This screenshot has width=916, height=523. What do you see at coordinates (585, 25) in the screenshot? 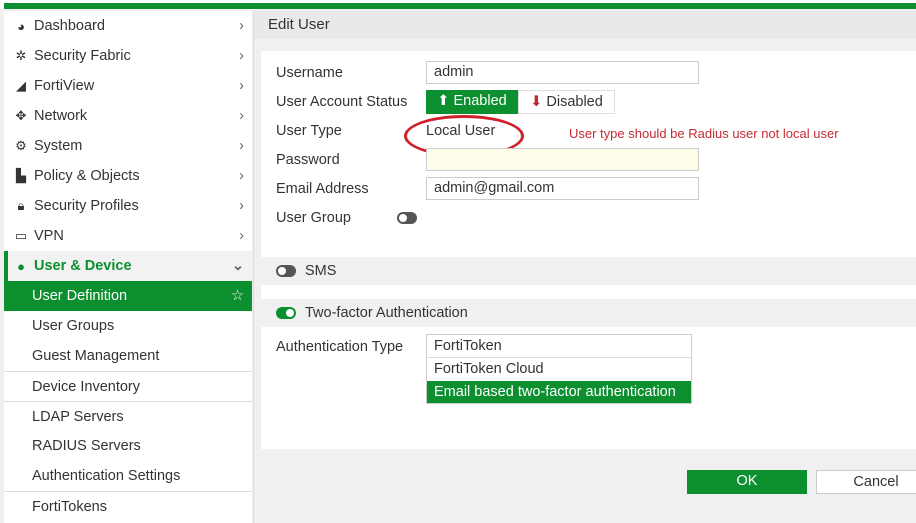
I see `page-title: Edit User` at bounding box center [585, 25].